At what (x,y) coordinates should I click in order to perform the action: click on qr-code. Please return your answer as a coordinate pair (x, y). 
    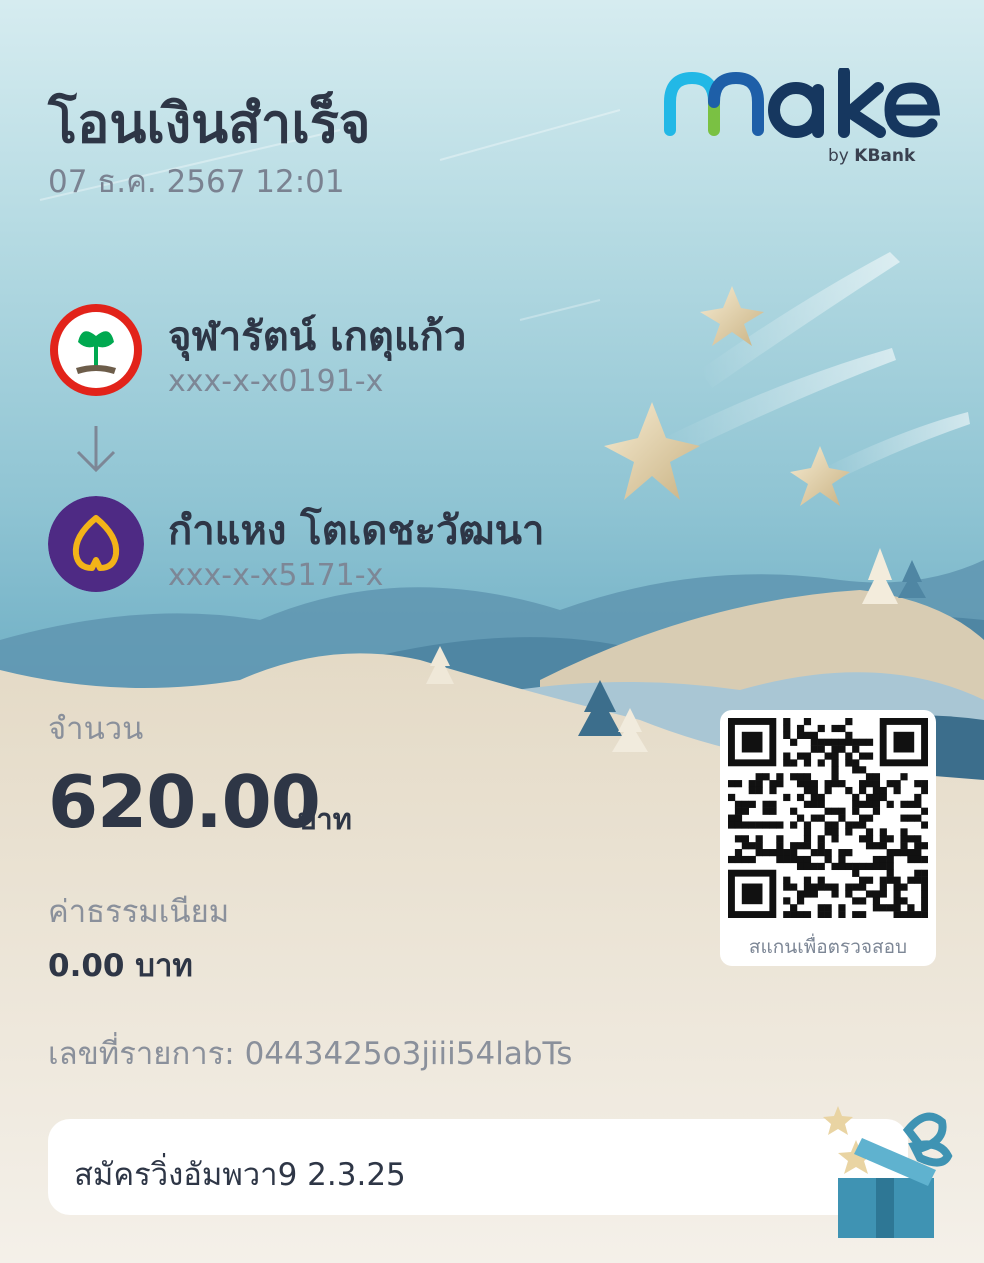
    Looking at the image, I should click on (828, 818).